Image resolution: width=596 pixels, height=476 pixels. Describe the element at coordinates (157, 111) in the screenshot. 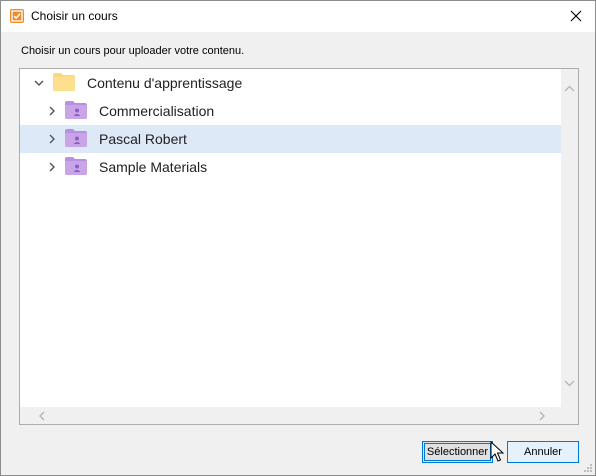

I see `tree-item-label: Commercialisation` at that location.